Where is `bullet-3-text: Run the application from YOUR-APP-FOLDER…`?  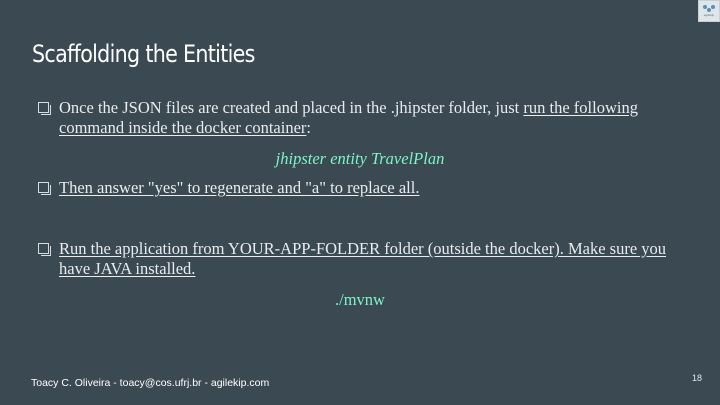 bullet-3-text: Run the application from YOUR-APP-FOLDER… is located at coordinates (368, 259).